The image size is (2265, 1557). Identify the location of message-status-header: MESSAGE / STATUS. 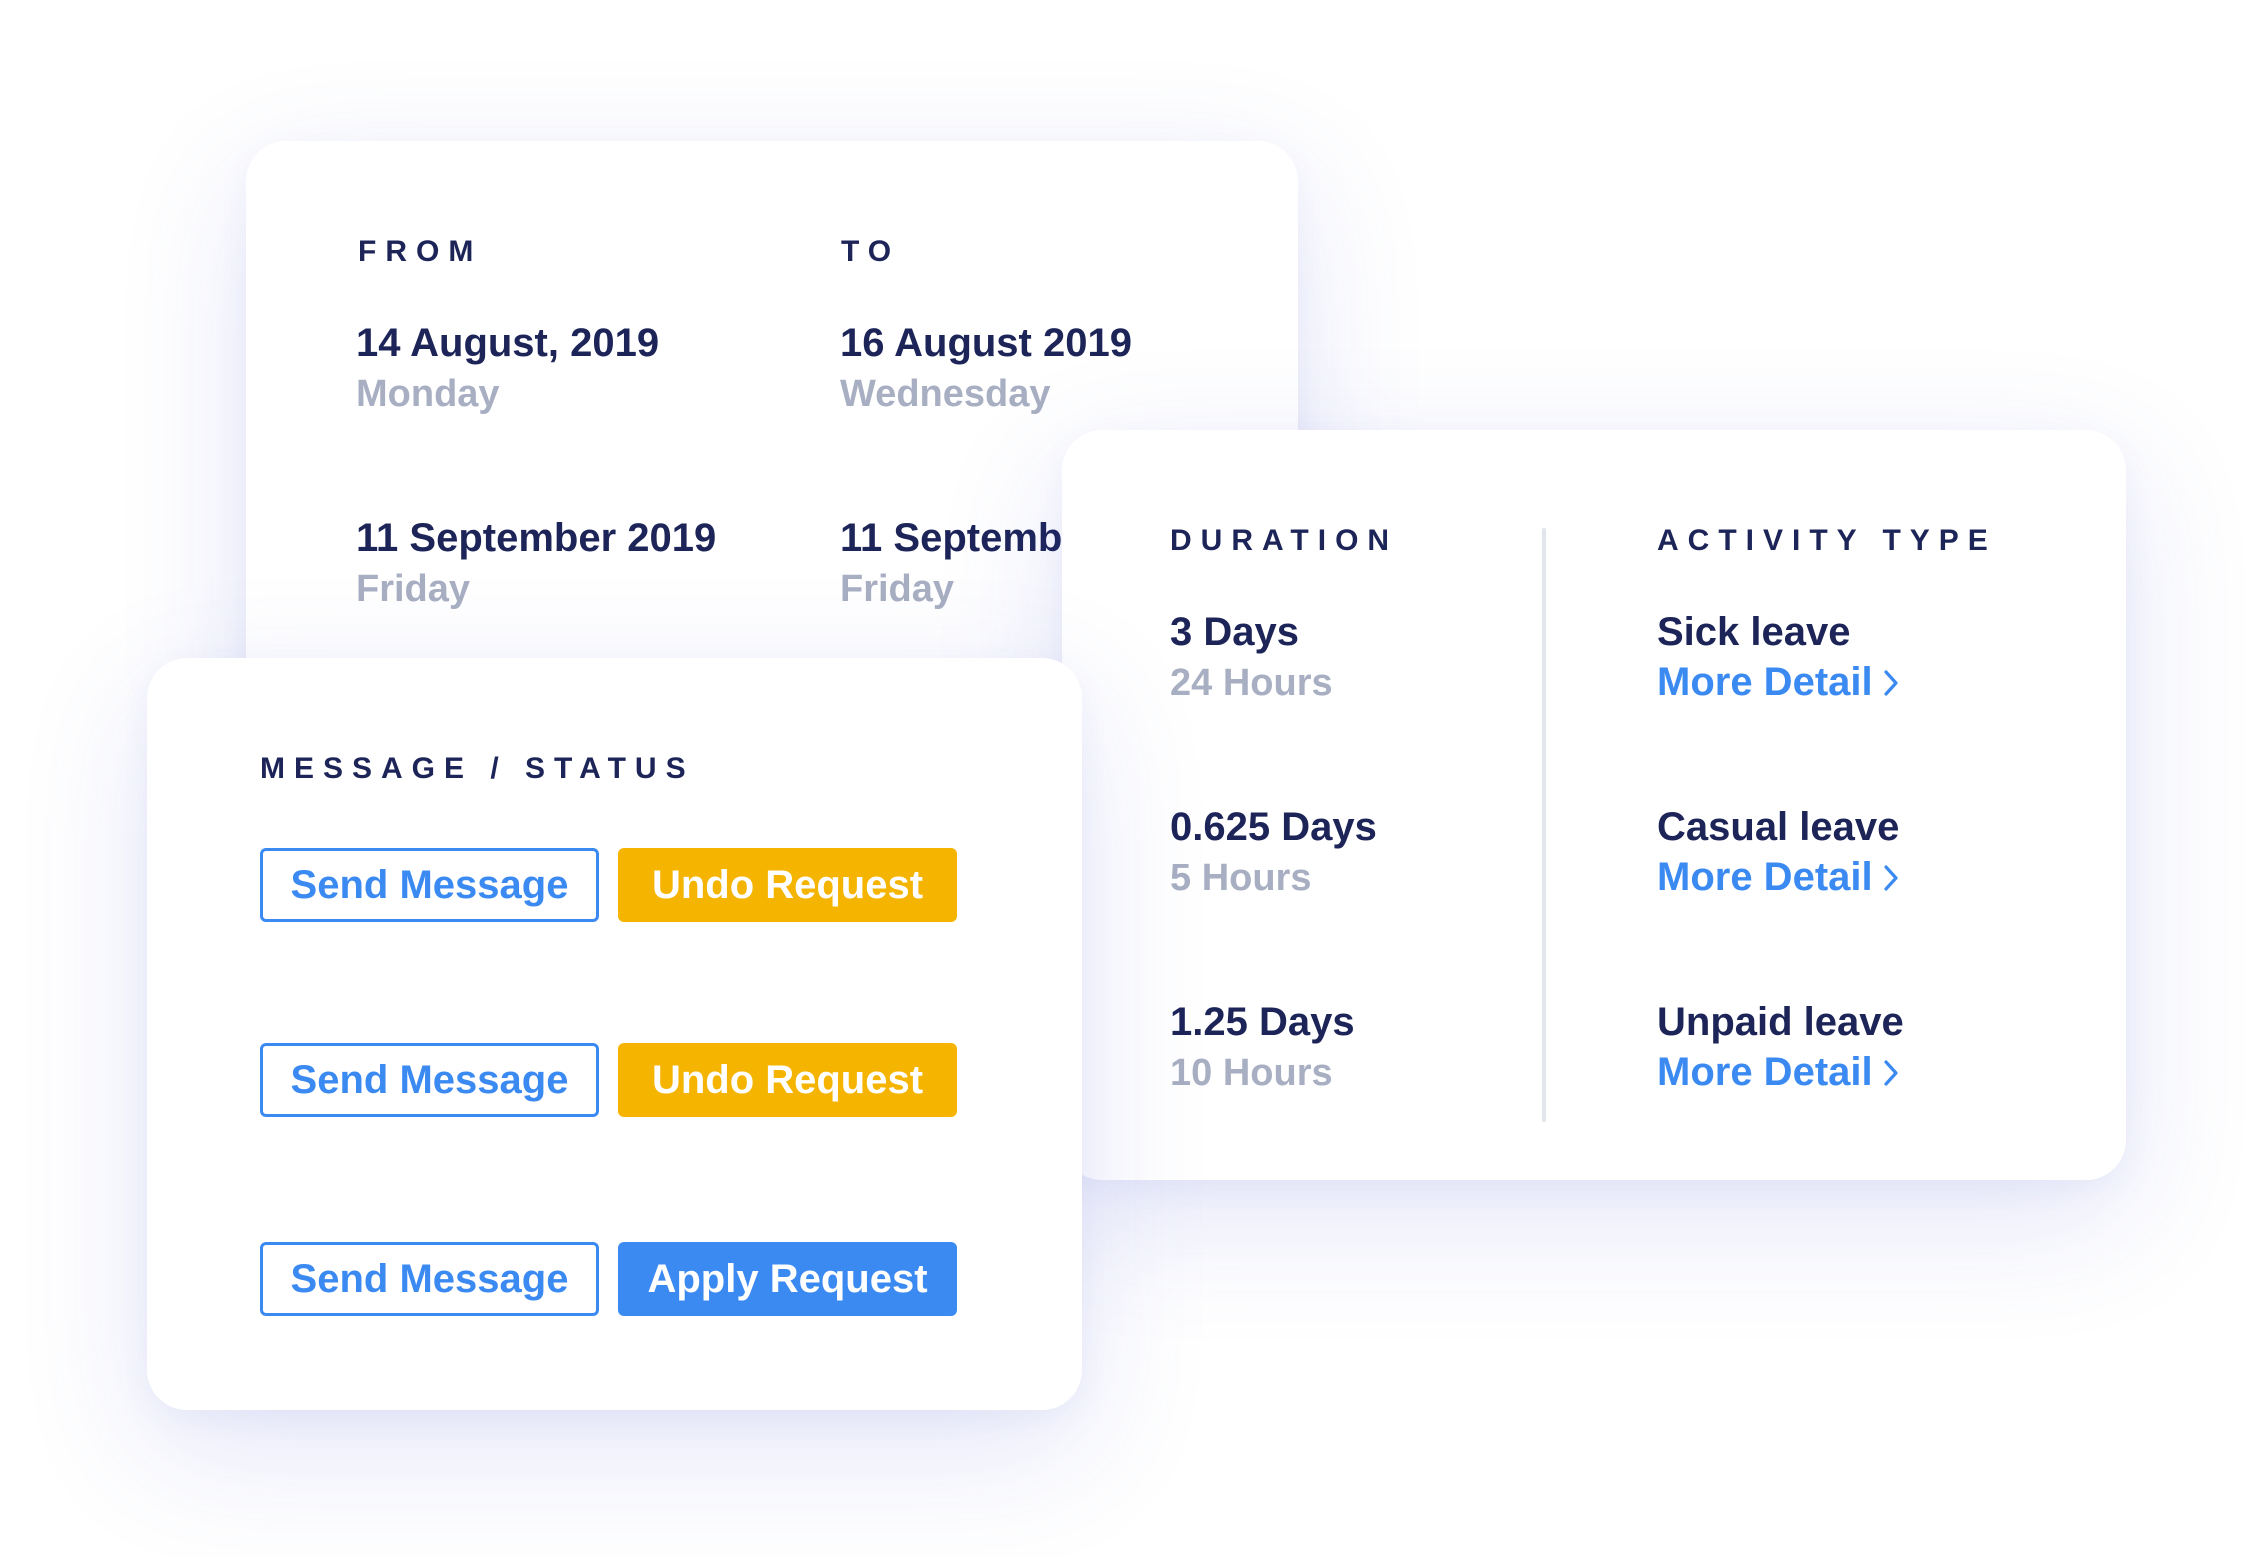
(477, 768).